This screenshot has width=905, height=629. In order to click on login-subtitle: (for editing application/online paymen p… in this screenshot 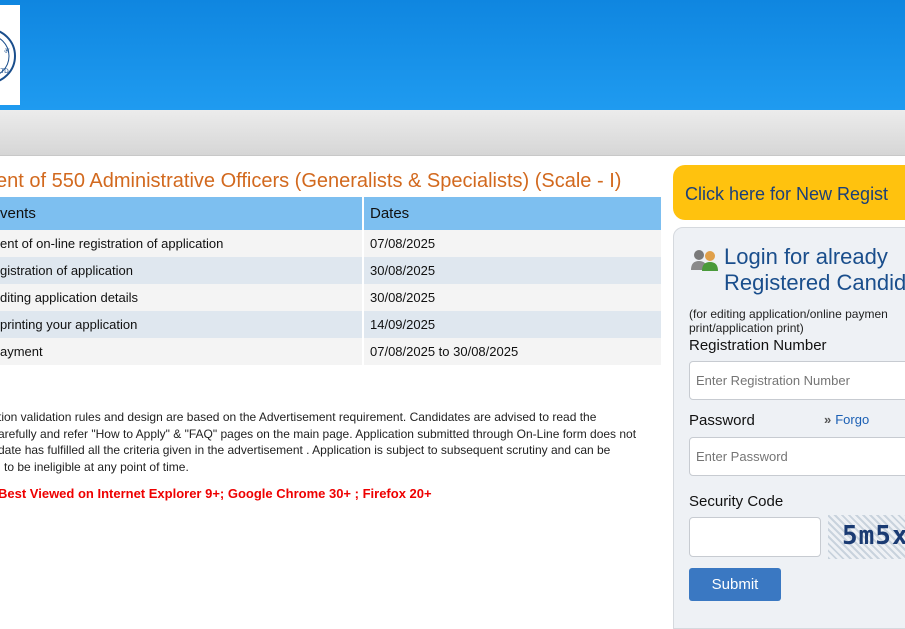, I will do `click(788, 321)`.